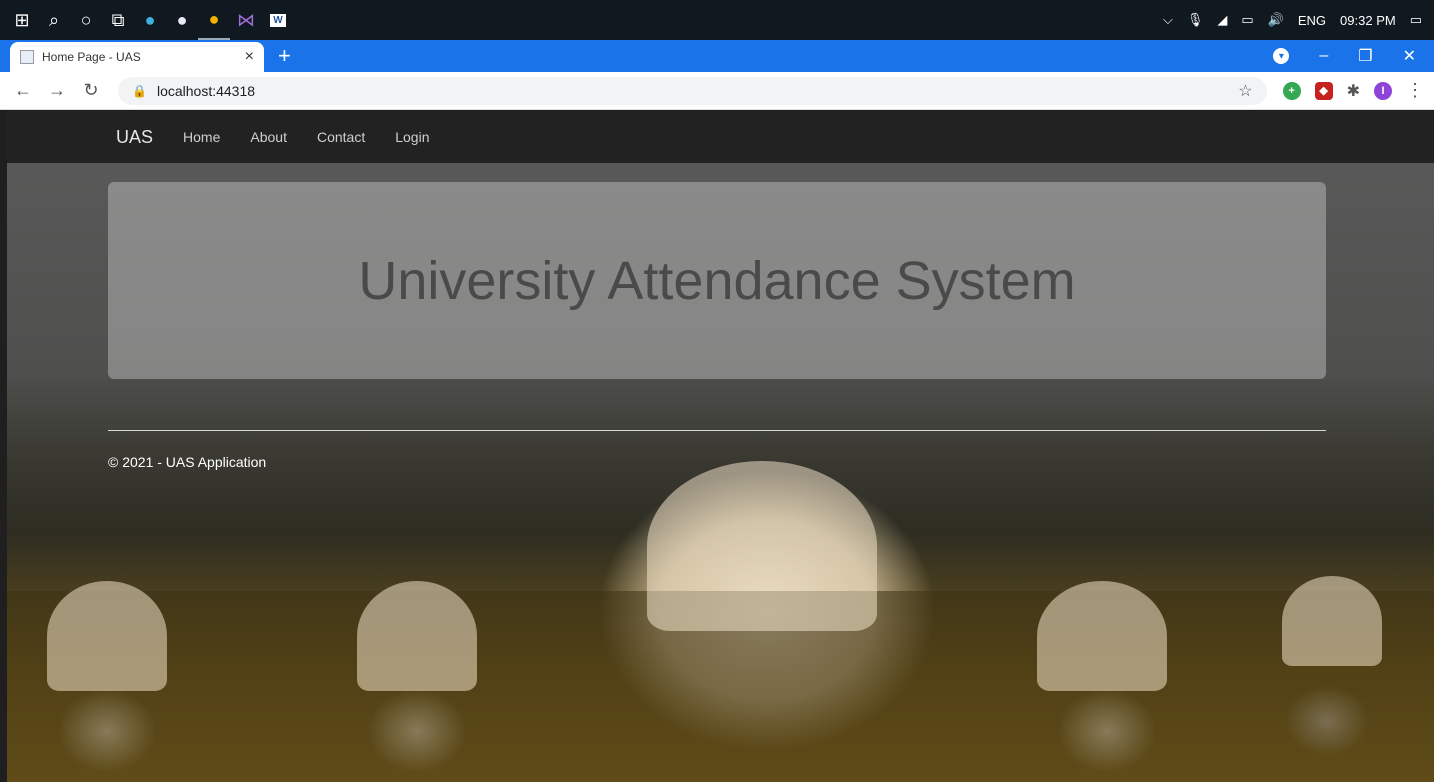  Describe the element at coordinates (182, 20) in the screenshot. I see `app-icon: ●` at that location.